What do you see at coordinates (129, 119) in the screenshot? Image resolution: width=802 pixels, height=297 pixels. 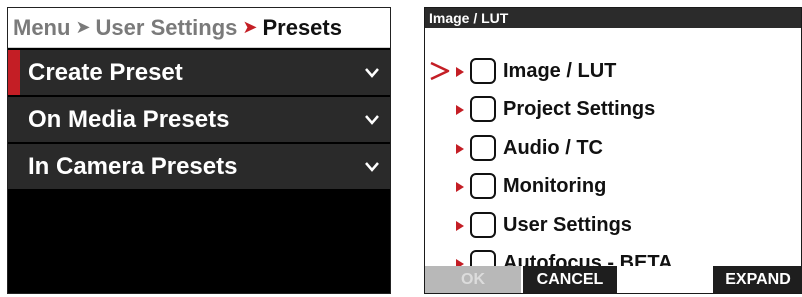 I see `menu-item-label: On Media Presets` at bounding box center [129, 119].